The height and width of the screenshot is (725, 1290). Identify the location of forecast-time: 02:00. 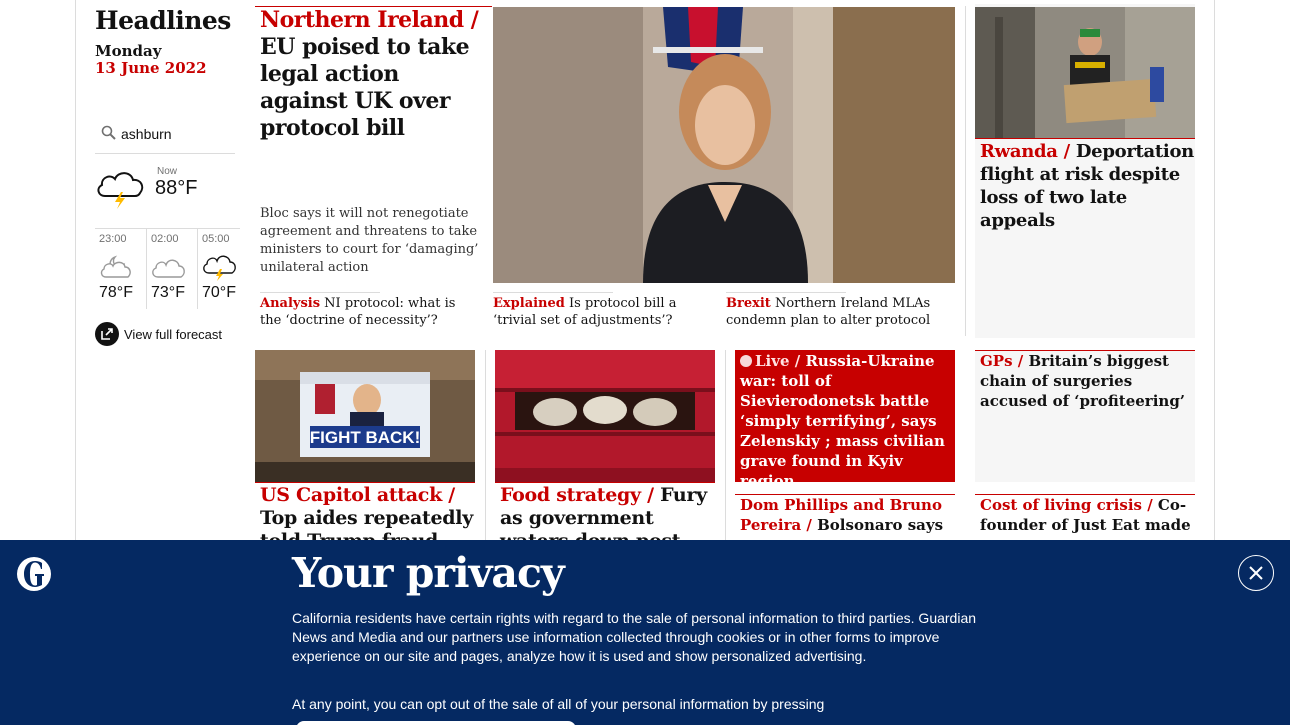
(165, 239).